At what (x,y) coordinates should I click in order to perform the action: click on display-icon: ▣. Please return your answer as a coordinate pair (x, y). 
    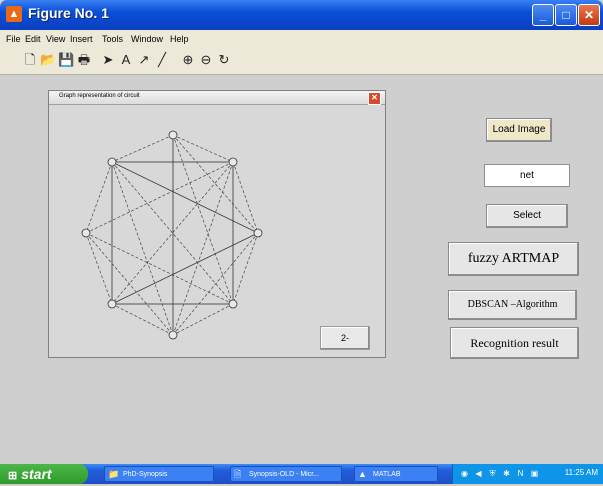
    Looking at the image, I should click on (534, 473).